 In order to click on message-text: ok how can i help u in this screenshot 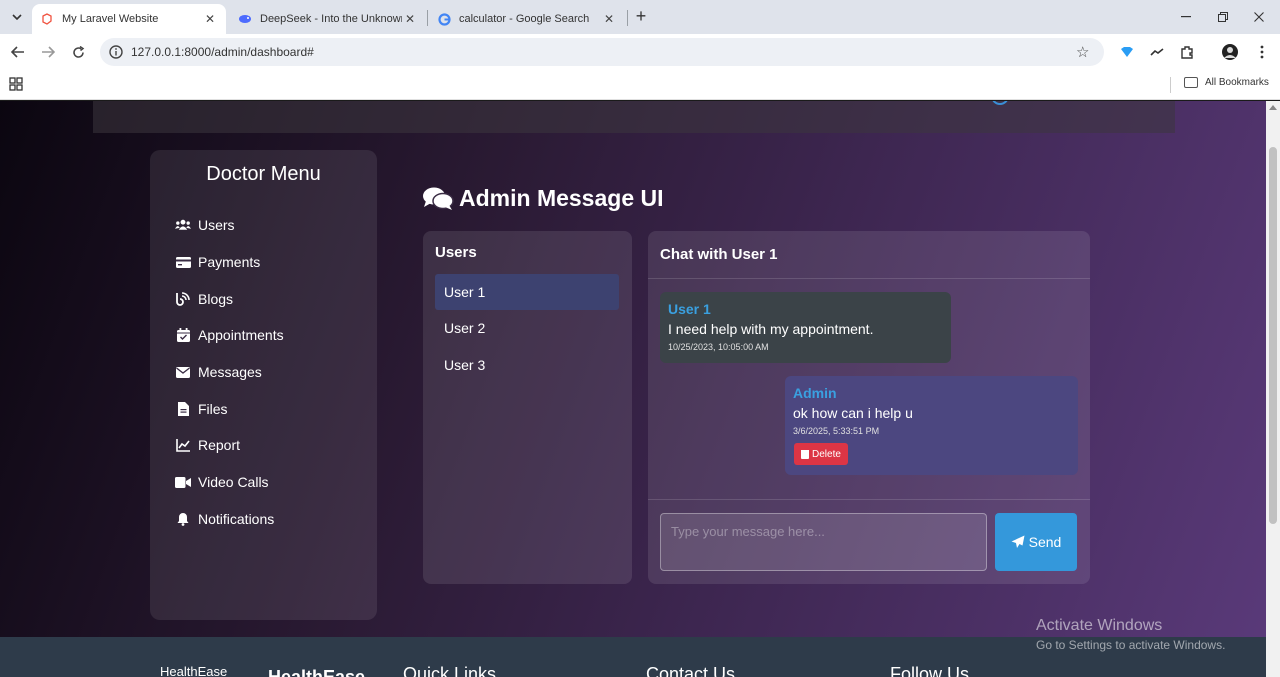, I will do `click(853, 413)`.